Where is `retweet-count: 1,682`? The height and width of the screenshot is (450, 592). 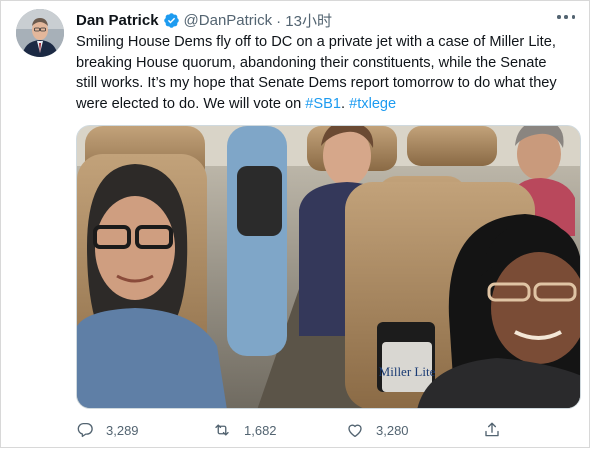
retweet-count: 1,682 is located at coordinates (260, 430).